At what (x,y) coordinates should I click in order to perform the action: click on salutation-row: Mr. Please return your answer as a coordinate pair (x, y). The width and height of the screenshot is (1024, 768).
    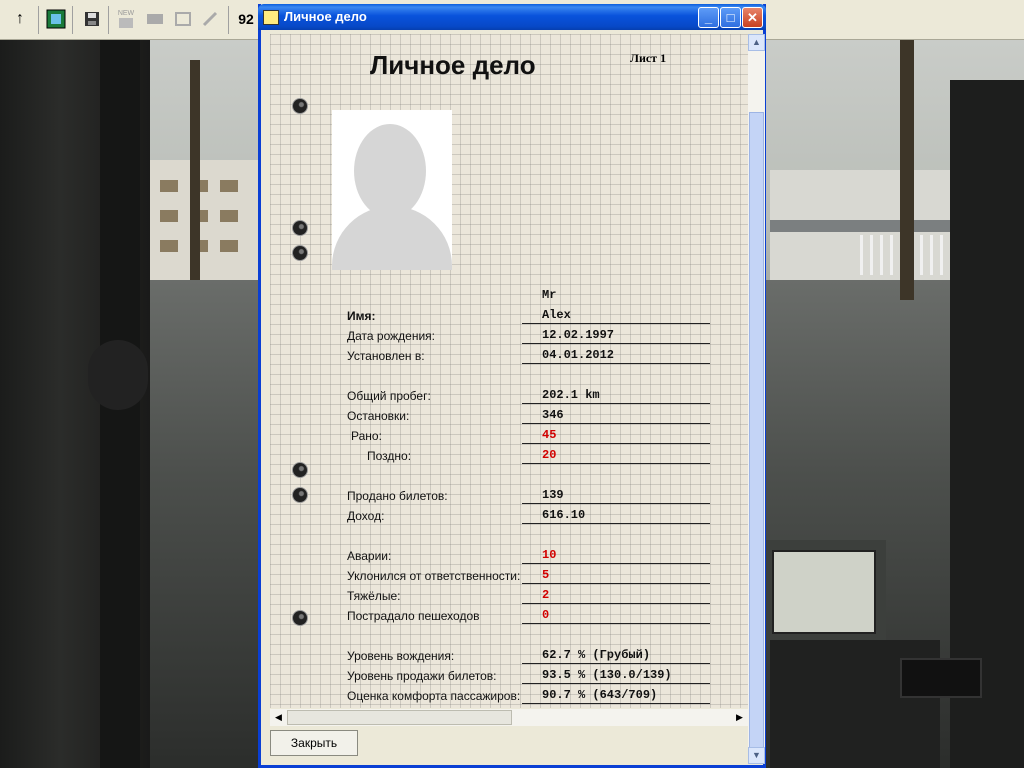
    Looking at the image, I should click on (509, 296).